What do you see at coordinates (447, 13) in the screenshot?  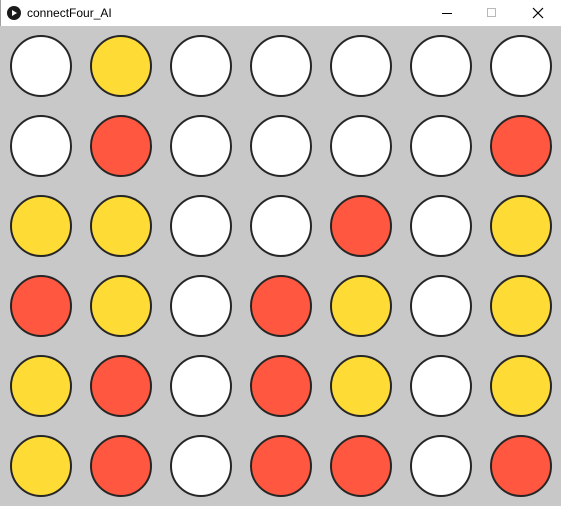 I see `minimize-icon` at bounding box center [447, 13].